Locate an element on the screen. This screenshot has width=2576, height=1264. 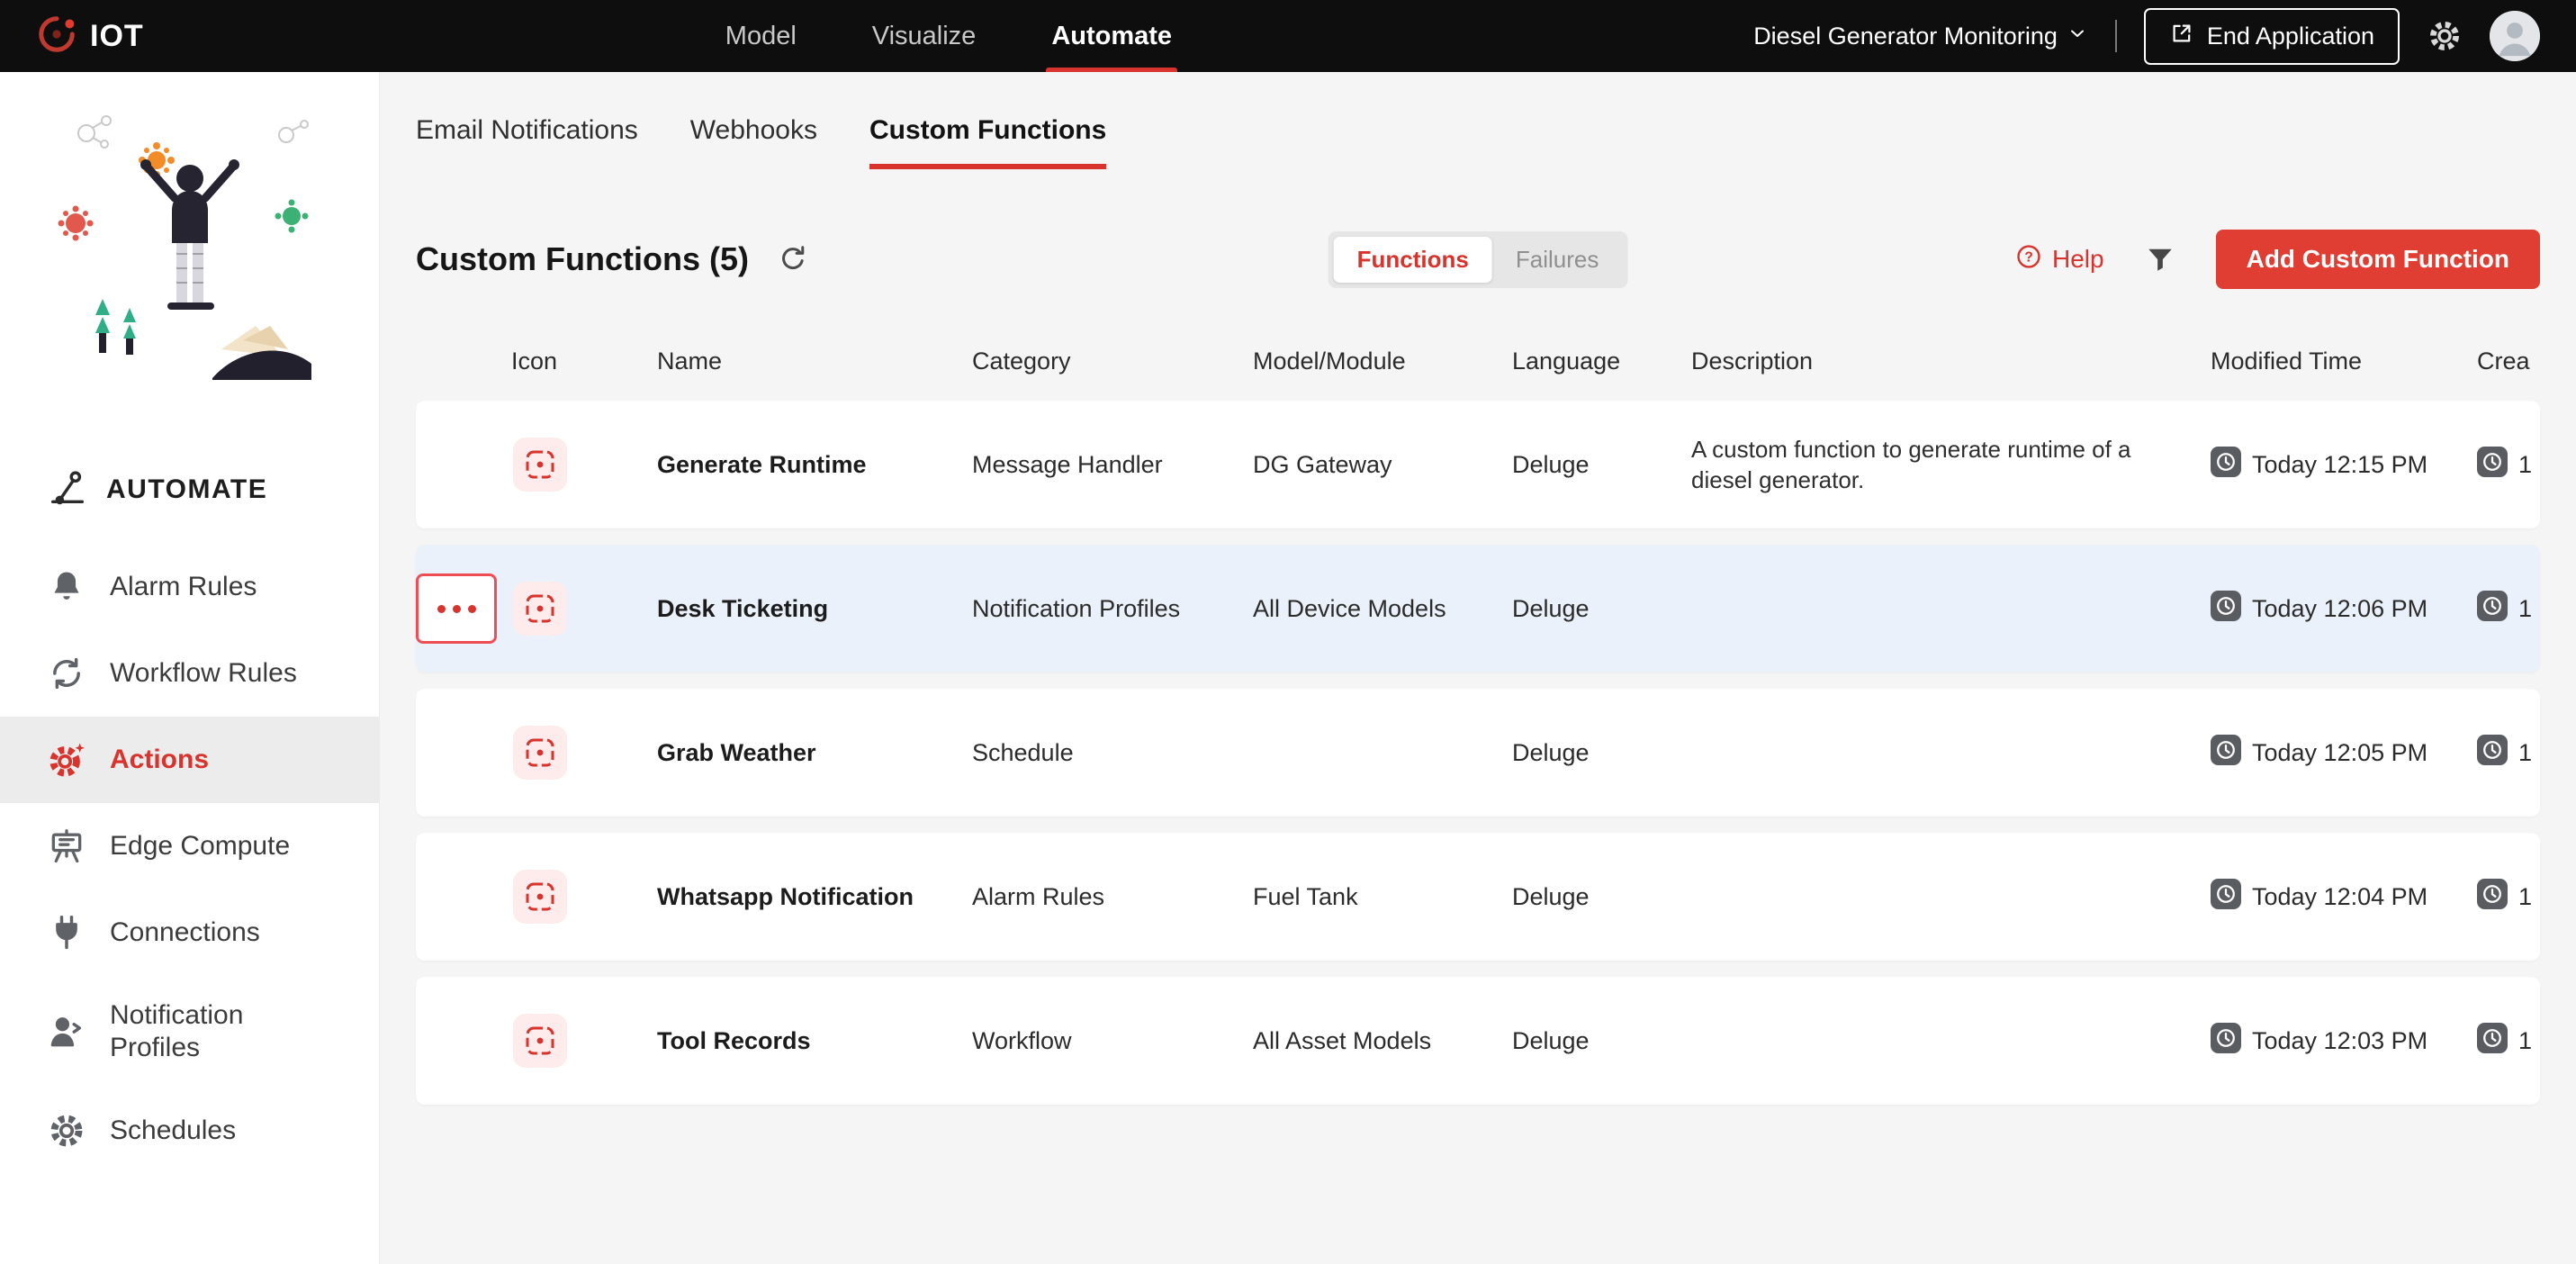
functions-failures-toggle: Functions Failures is located at coordinates (1478, 259).